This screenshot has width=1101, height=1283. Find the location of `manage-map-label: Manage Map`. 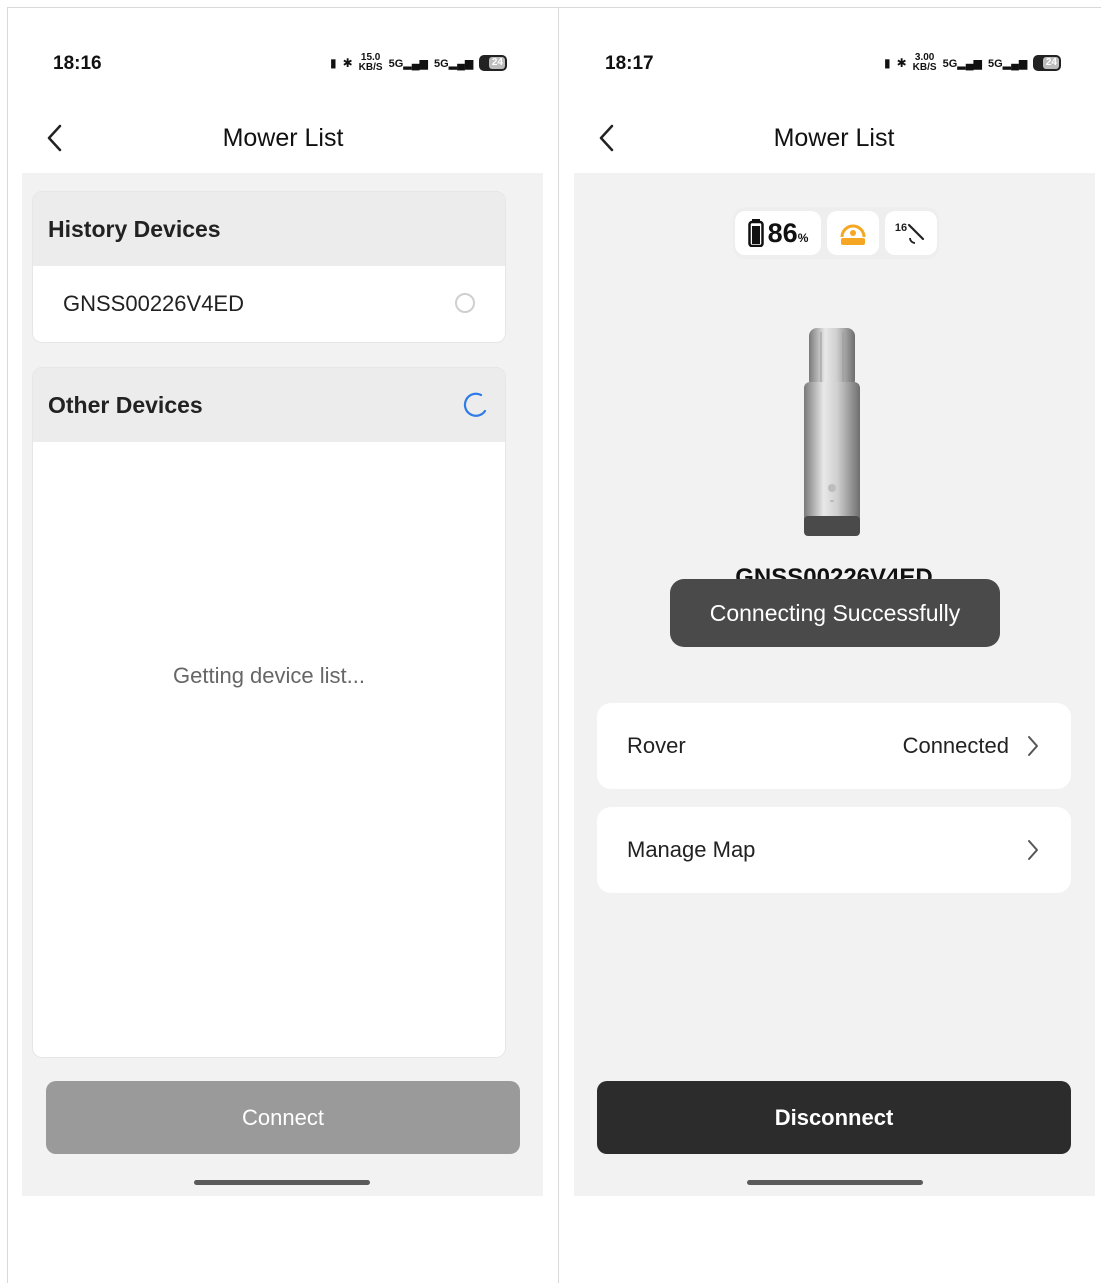

manage-map-label: Manage Map is located at coordinates (691, 849).